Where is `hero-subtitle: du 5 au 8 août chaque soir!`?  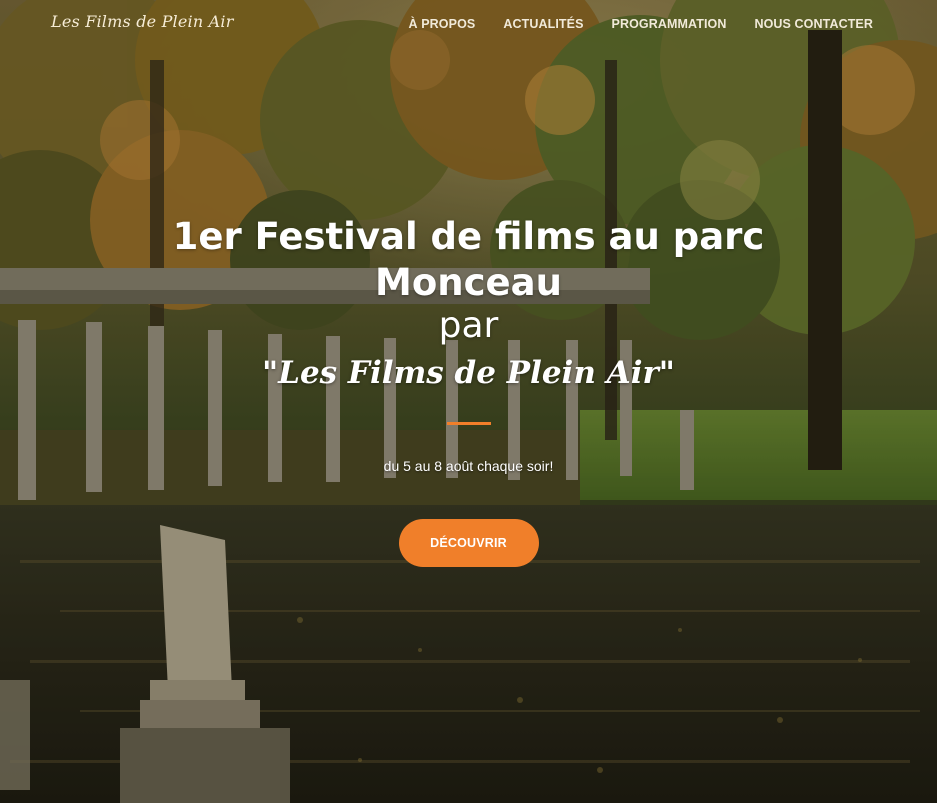
hero-subtitle: du 5 au 8 août chaque soir! is located at coordinates (468, 466).